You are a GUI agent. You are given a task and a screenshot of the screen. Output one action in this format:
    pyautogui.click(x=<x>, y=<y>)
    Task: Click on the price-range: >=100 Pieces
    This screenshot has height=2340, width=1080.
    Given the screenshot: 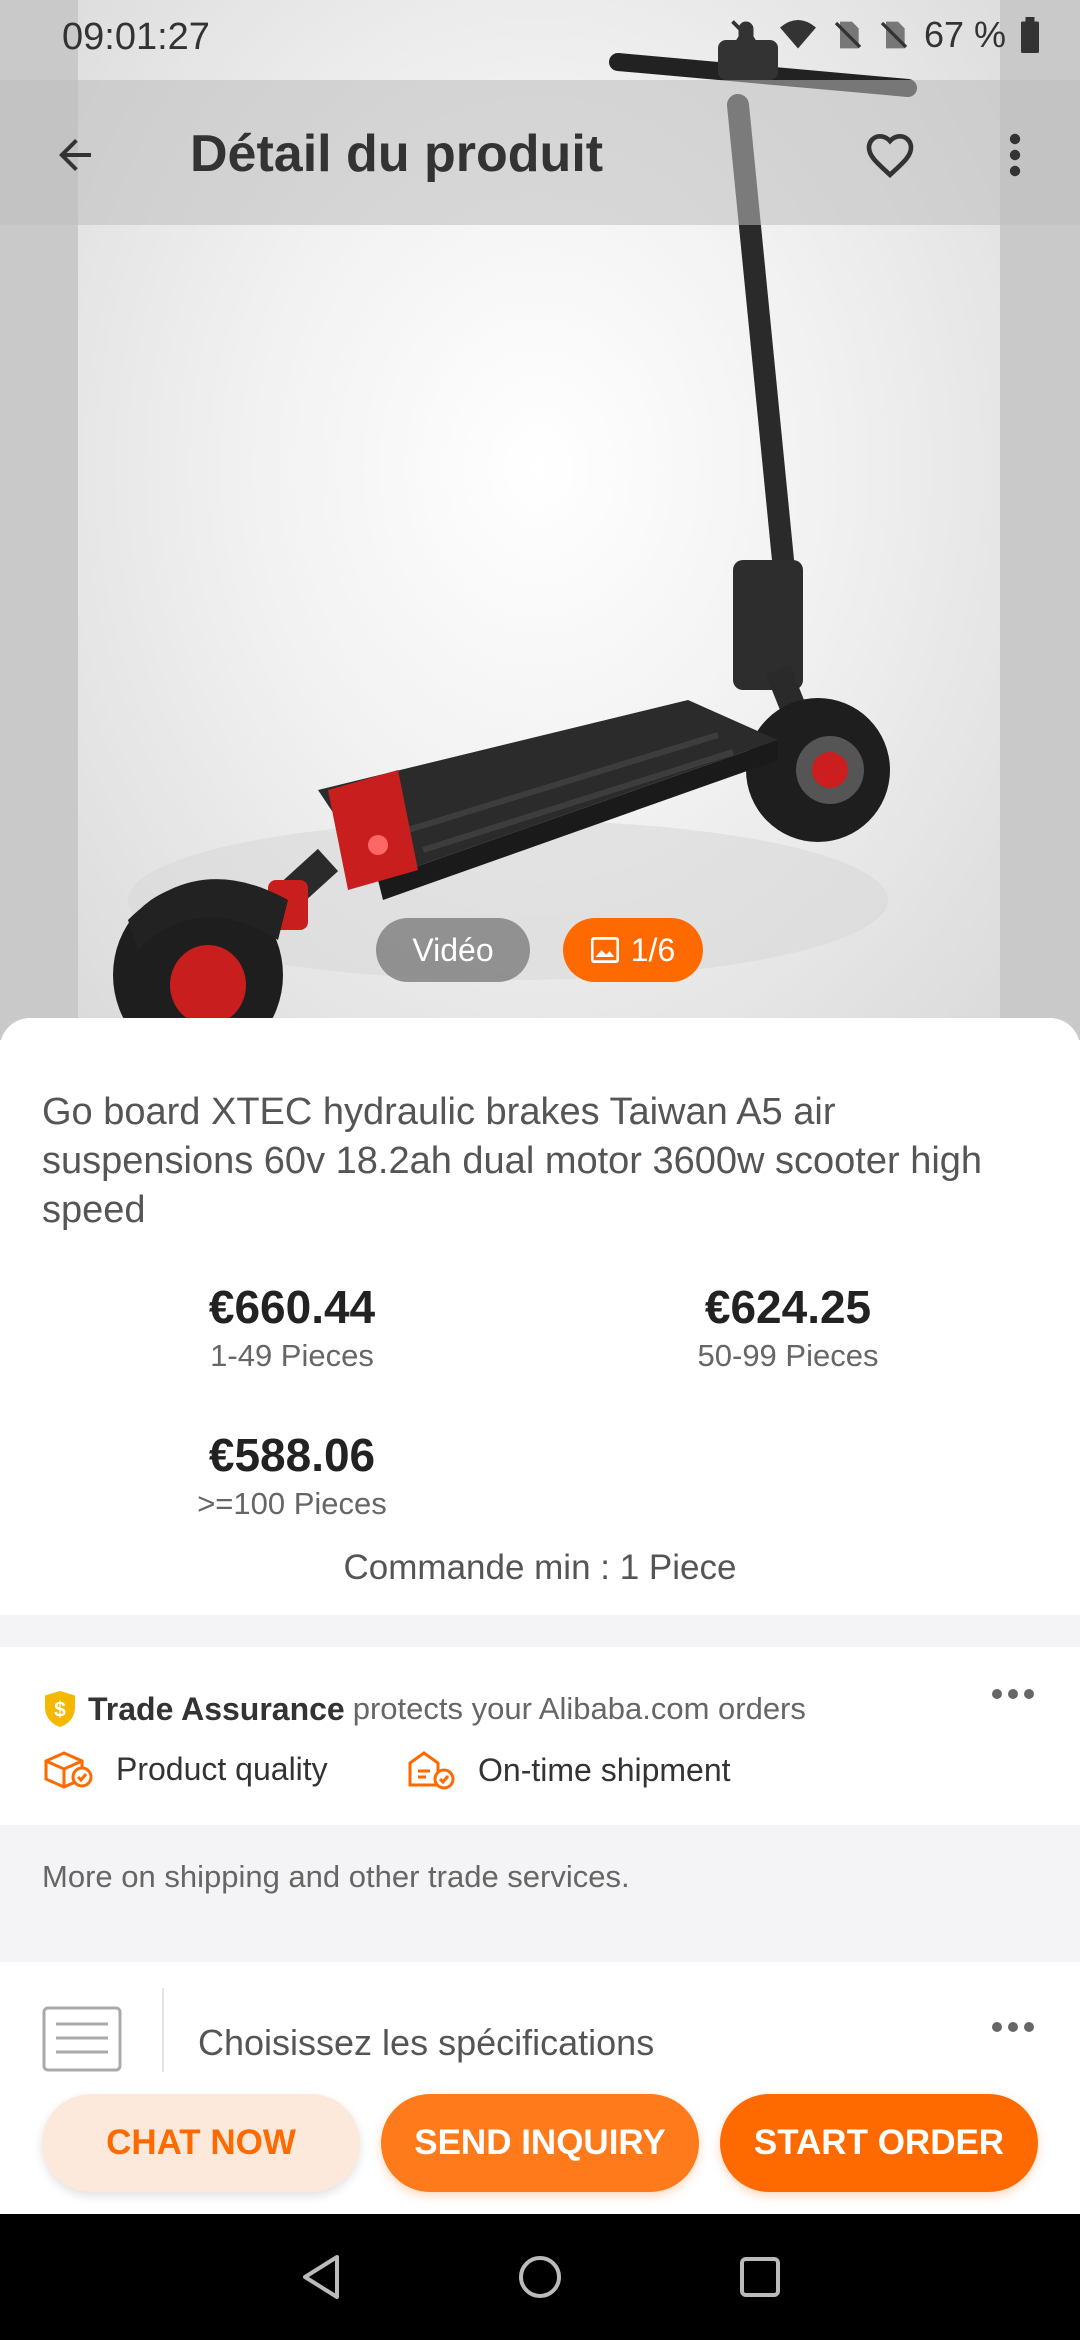 What is the action you would take?
    pyautogui.click(x=292, y=1503)
    